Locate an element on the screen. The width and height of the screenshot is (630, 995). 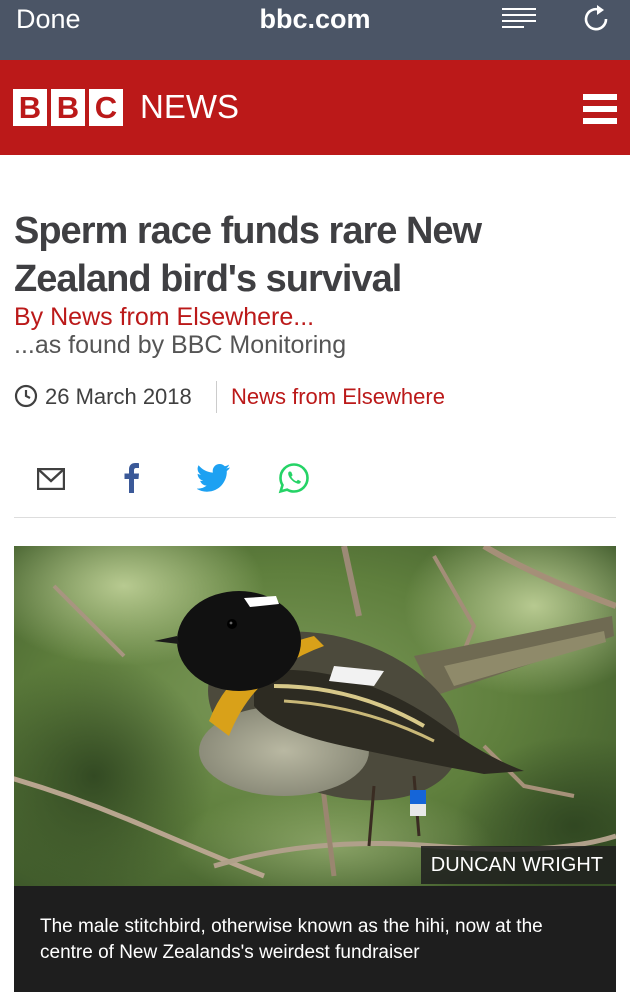
browser-toolbar: Done bbc.com is located at coordinates (315, 30).